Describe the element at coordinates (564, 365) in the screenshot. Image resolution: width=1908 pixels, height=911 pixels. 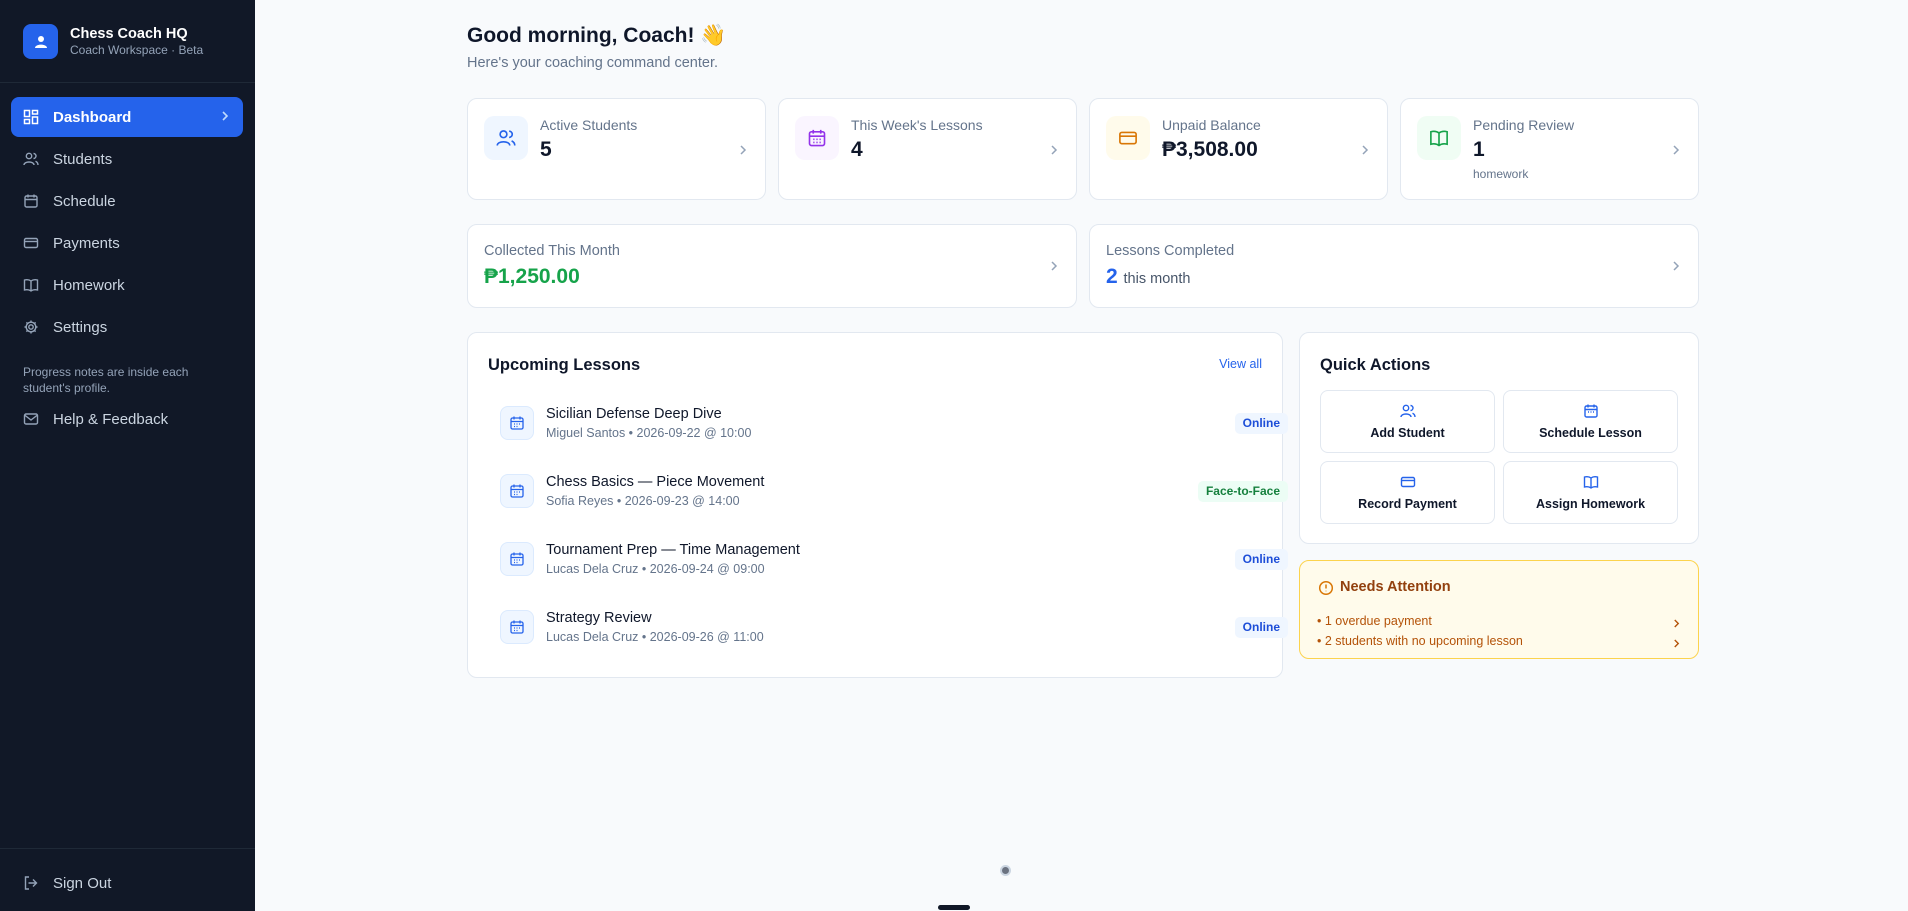
I see `upcoming-lessons-title: Upcoming Lessons` at that location.